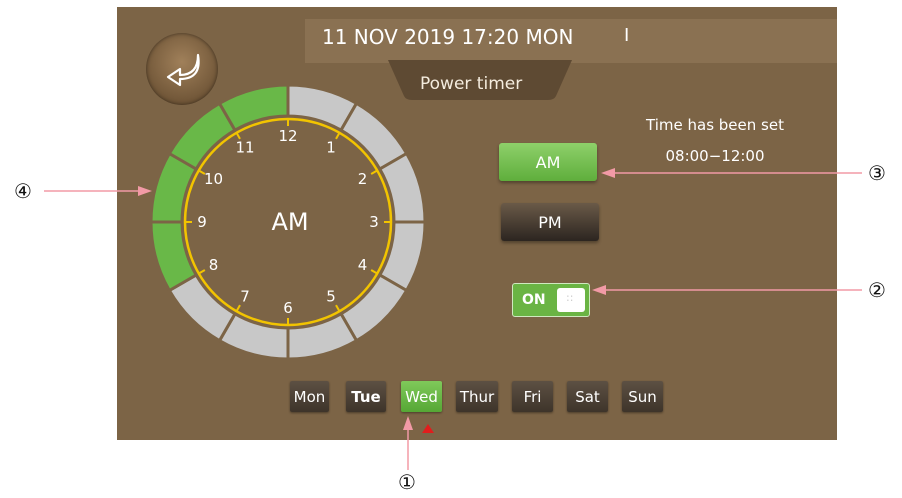  I want to click on callout-1: ①, so click(407, 482).